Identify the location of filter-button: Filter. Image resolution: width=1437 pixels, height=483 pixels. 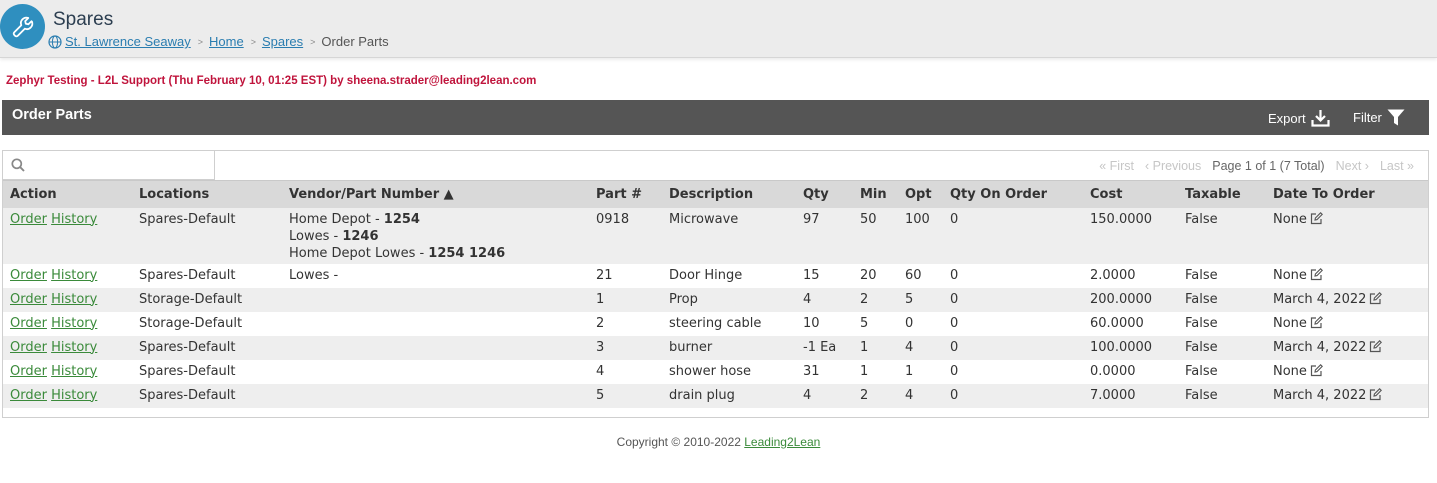
(1379, 117).